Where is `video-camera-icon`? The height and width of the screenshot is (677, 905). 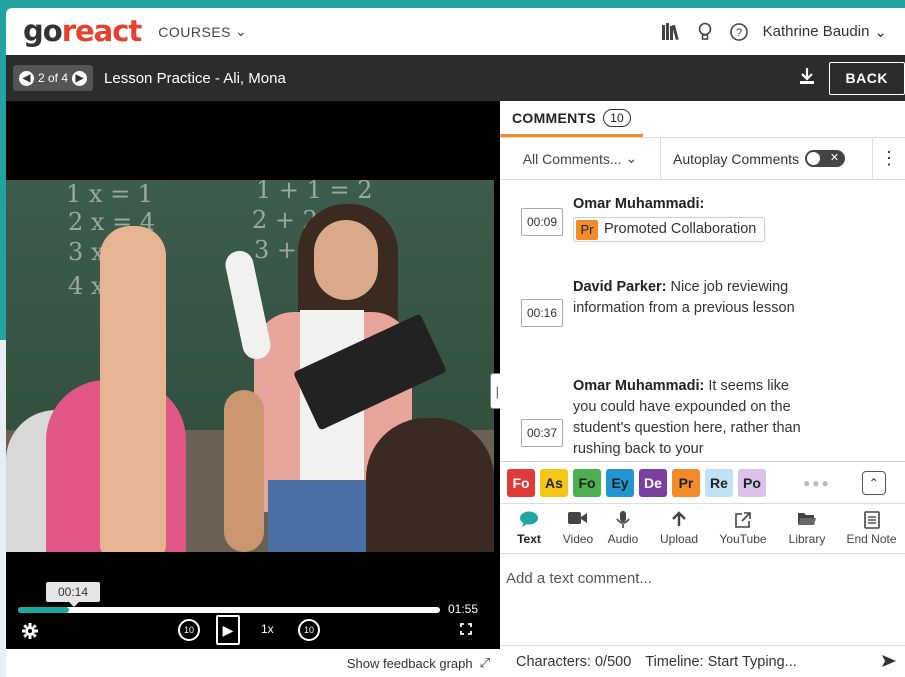 video-camera-icon is located at coordinates (578, 520).